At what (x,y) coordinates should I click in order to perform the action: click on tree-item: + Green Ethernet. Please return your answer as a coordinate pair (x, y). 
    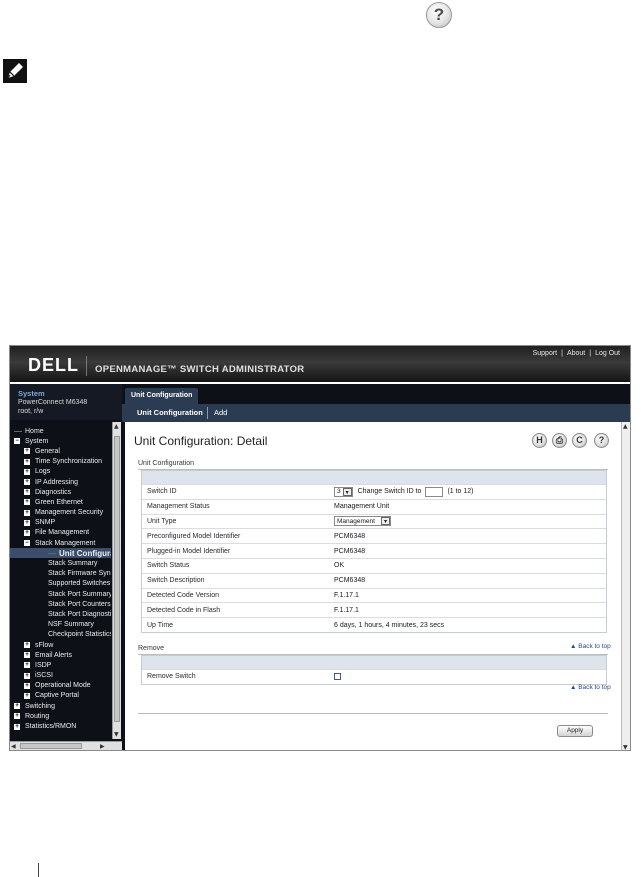
    Looking at the image, I should click on (60, 502).